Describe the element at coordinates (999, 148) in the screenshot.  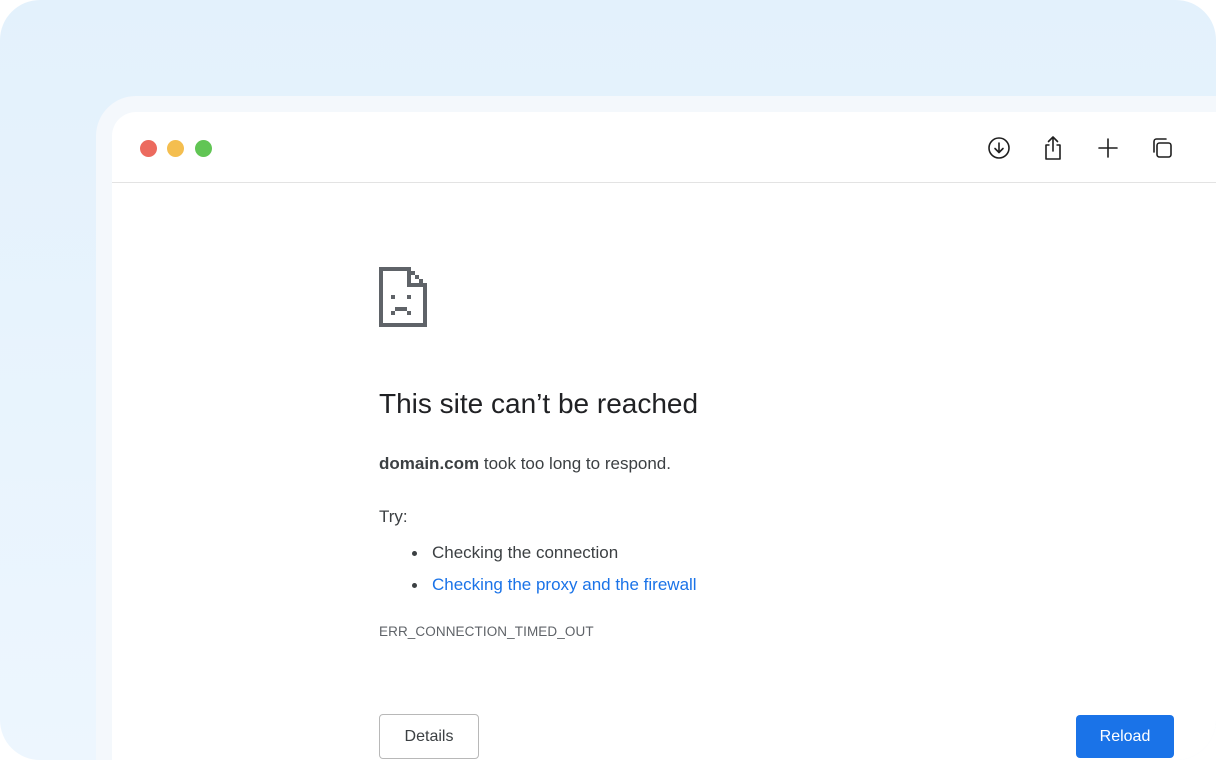
I see `download-icon` at that location.